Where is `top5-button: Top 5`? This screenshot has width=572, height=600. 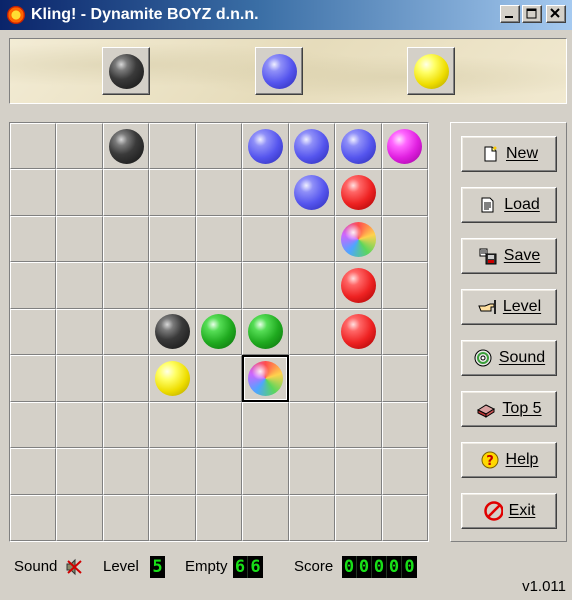 top5-button: Top 5 is located at coordinates (509, 409).